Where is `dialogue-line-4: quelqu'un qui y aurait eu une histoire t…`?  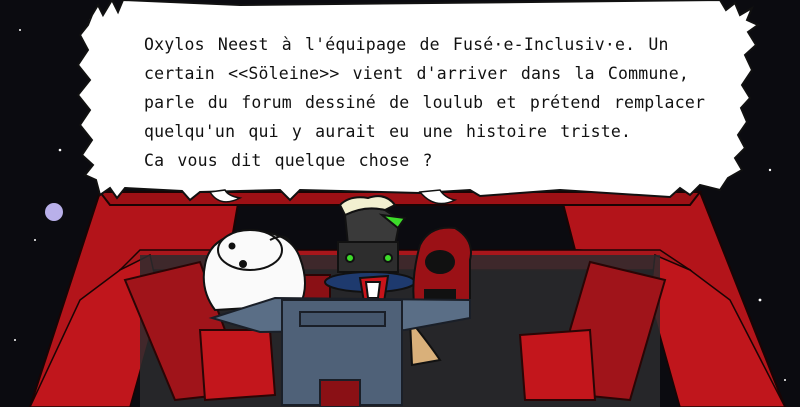 dialogue-line-4: quelqu'un qui y aurait eu une histoire t… is located at coordinates (388, 131).